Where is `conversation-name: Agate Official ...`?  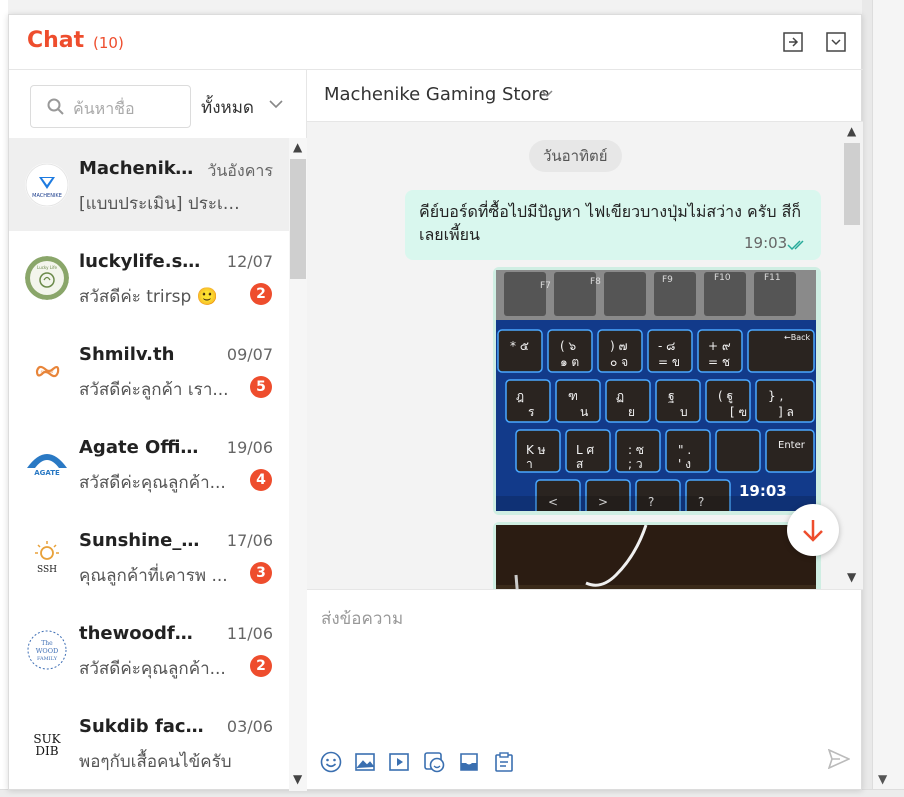 conversation-name: Agate Official ... is located at coordinates (141, 447).